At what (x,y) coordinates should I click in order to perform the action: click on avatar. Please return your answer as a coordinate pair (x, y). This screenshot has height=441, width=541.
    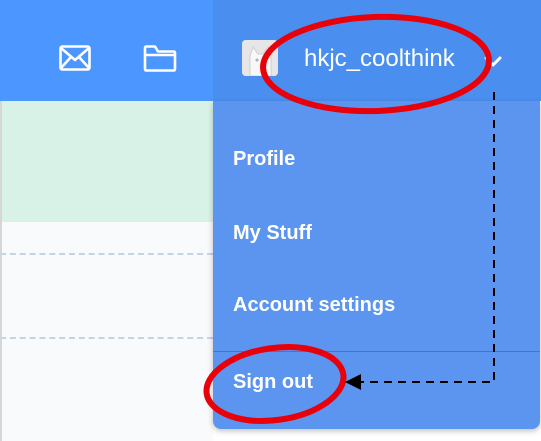
    Looking at the image, I should click on (260, 58).